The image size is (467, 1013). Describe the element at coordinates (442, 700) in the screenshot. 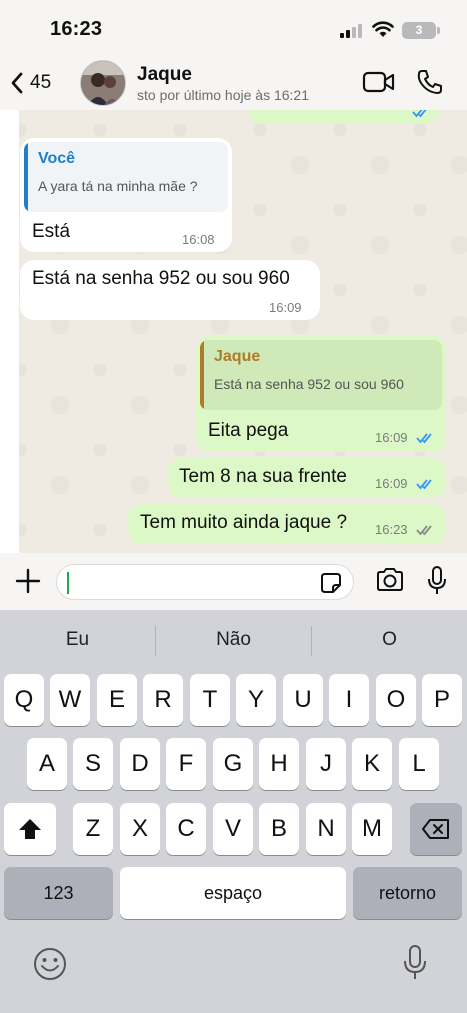

I see `key-p: P` at that location.